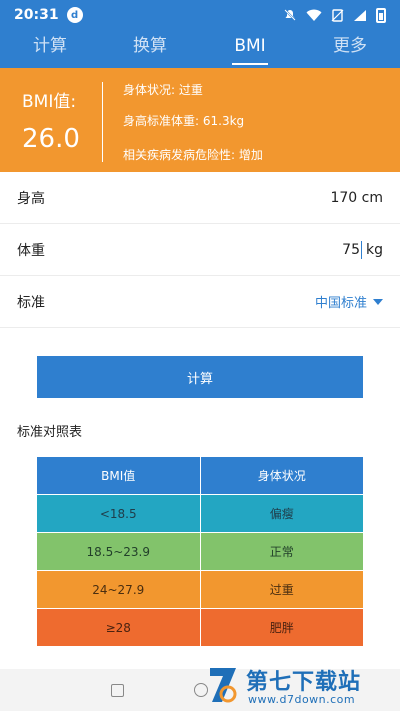 The height and width of the screenshot is (711, 400). I want to click on status-time: 20:31, so click(36, 15).